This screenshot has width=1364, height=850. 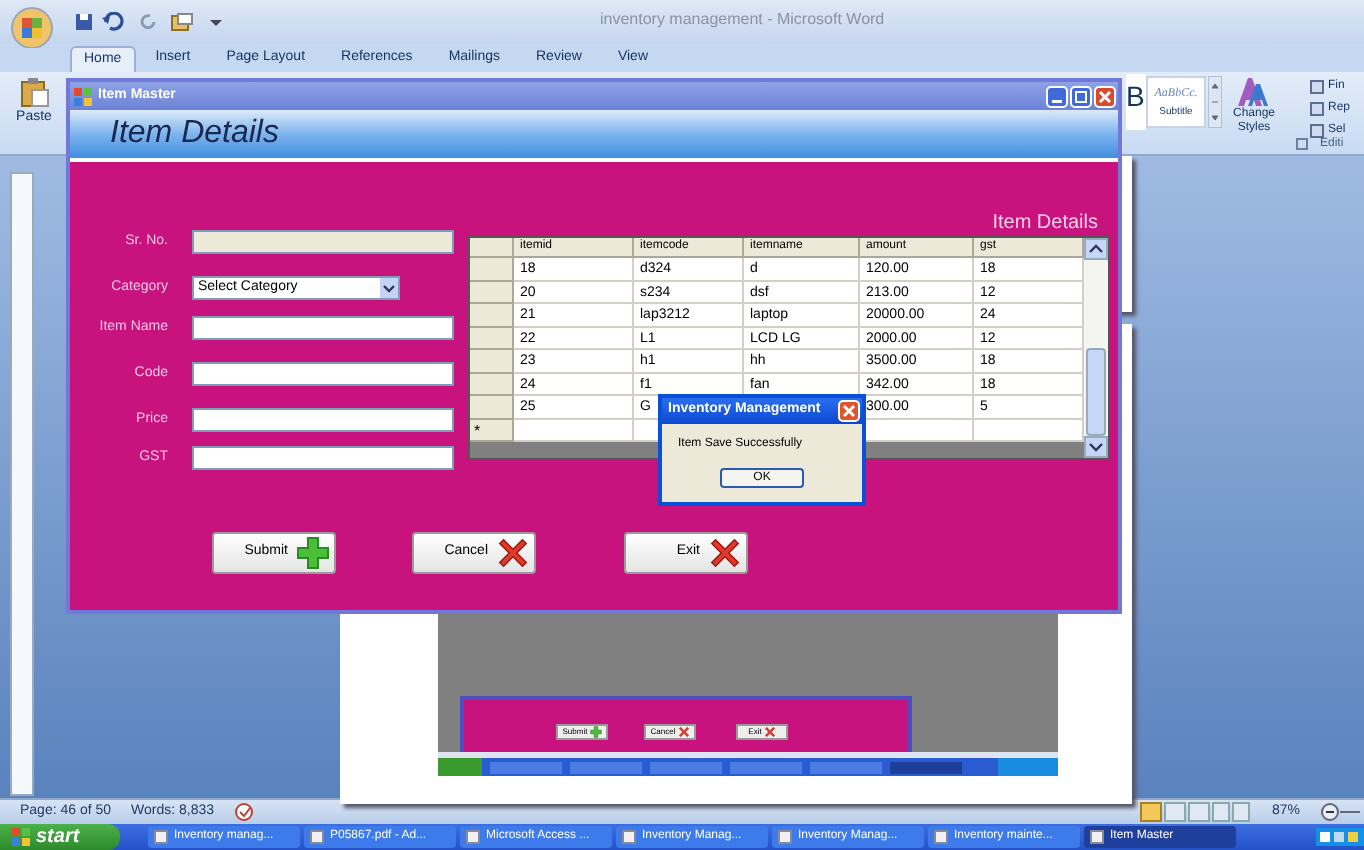 I want to click on windows-logo-icon, so click(x=21, y=837).